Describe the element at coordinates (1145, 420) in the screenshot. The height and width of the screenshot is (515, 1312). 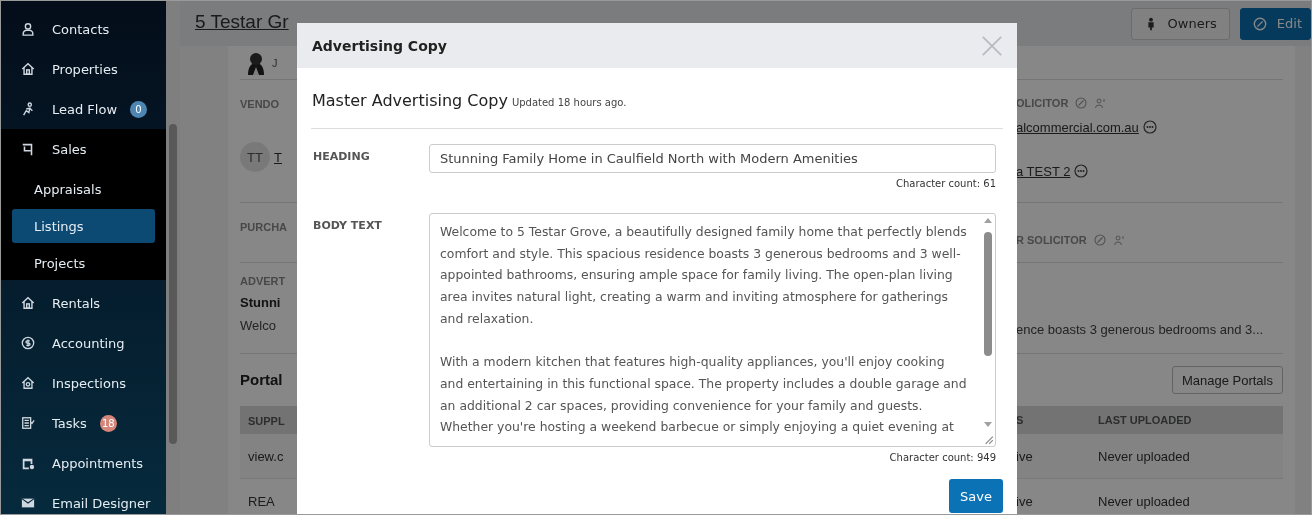
I see `column-header: LAST UPLOADED` at that location.